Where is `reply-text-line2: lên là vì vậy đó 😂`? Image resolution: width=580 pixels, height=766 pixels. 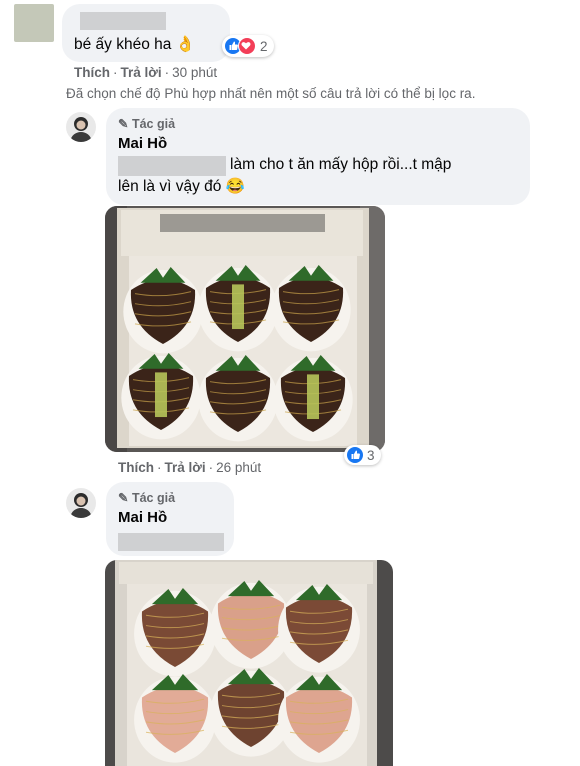 reply-text-line2: lên là vì vậy đó 😂 is located at coordinates (182, 186).